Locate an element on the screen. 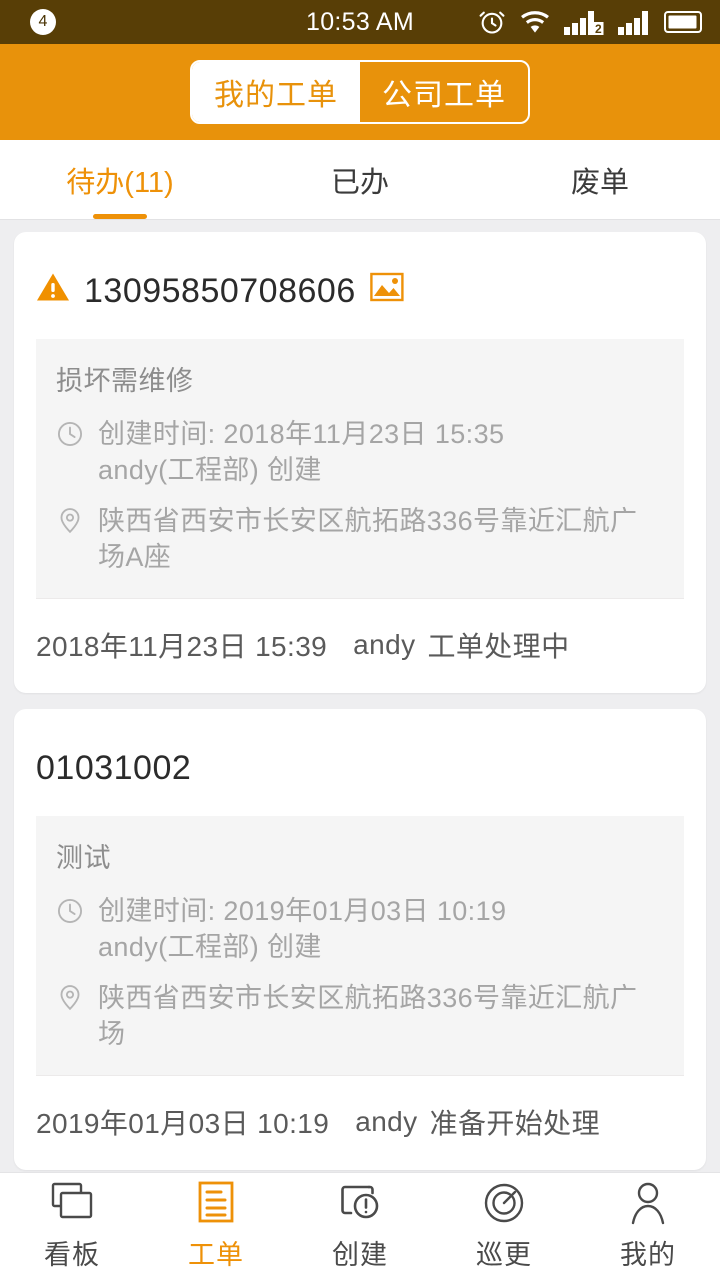 The width and height of the screenshot is (720, 1280). nav-item-board: 看板 is located at coordinates (72, 1226).